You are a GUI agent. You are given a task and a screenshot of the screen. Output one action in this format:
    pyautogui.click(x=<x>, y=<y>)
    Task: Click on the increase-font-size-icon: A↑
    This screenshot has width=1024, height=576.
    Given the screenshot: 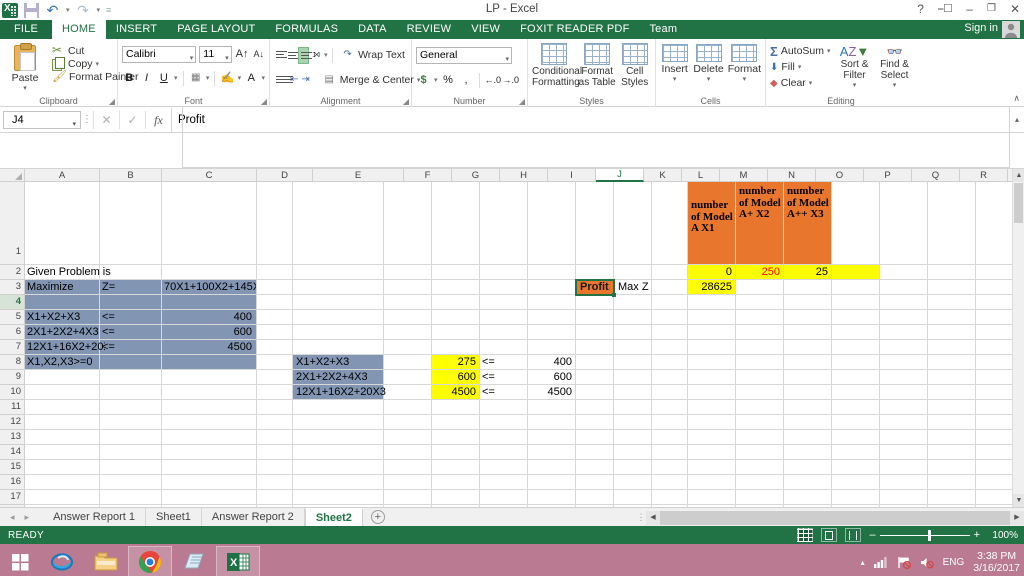 What is the action you would take?
    pyautogui.click(x=242, y=54)
    